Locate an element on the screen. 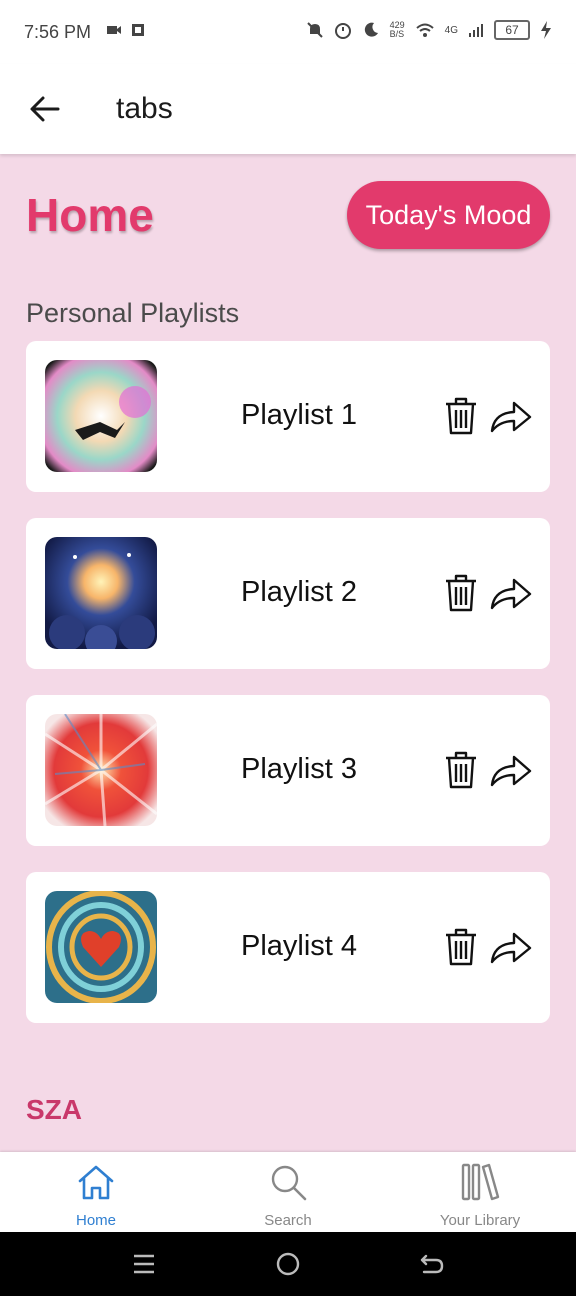 Image resolution: width=576 pixels, height=1296 pixels. playlist-card: Playlist 3 is located at coordinates (288, 770).